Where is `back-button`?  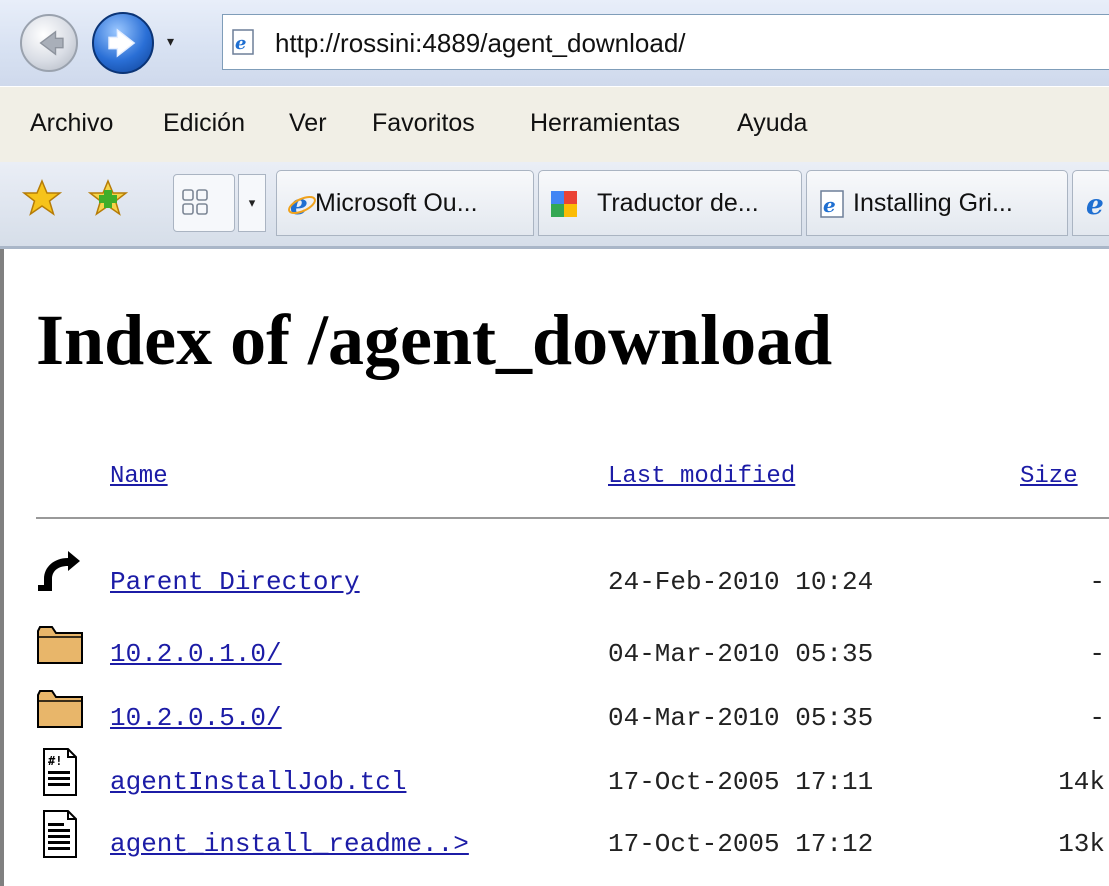 back-button is located at coordinates (49, 43).